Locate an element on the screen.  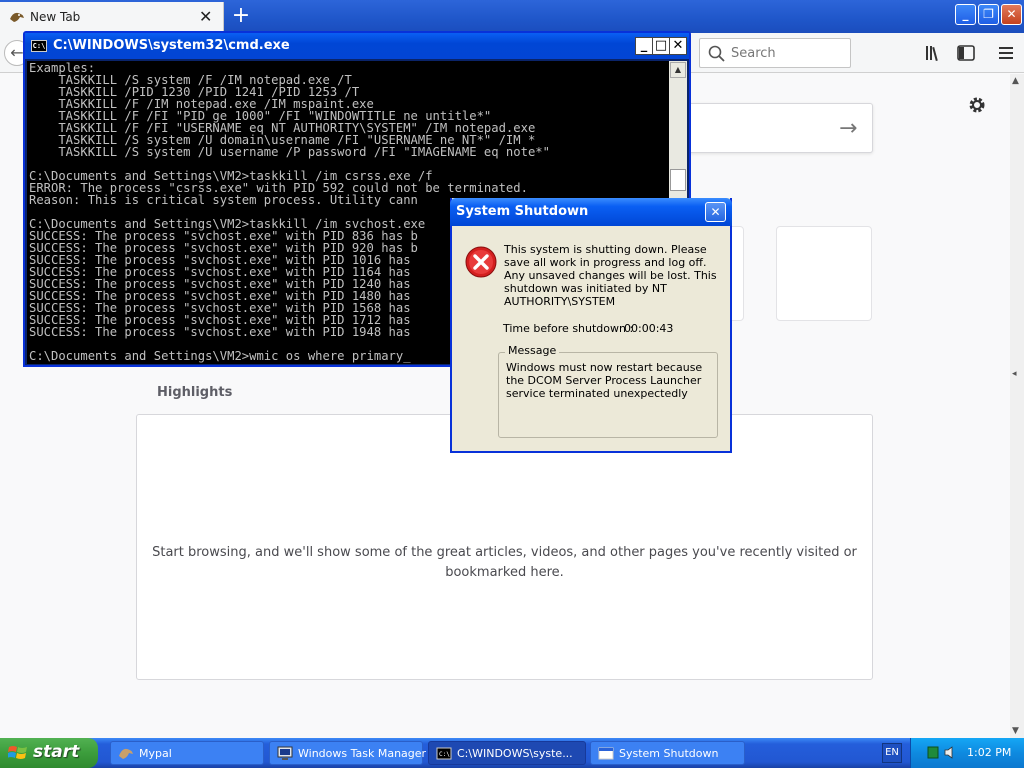
clock: 1:02 PM is located at coordinates (989, 752).